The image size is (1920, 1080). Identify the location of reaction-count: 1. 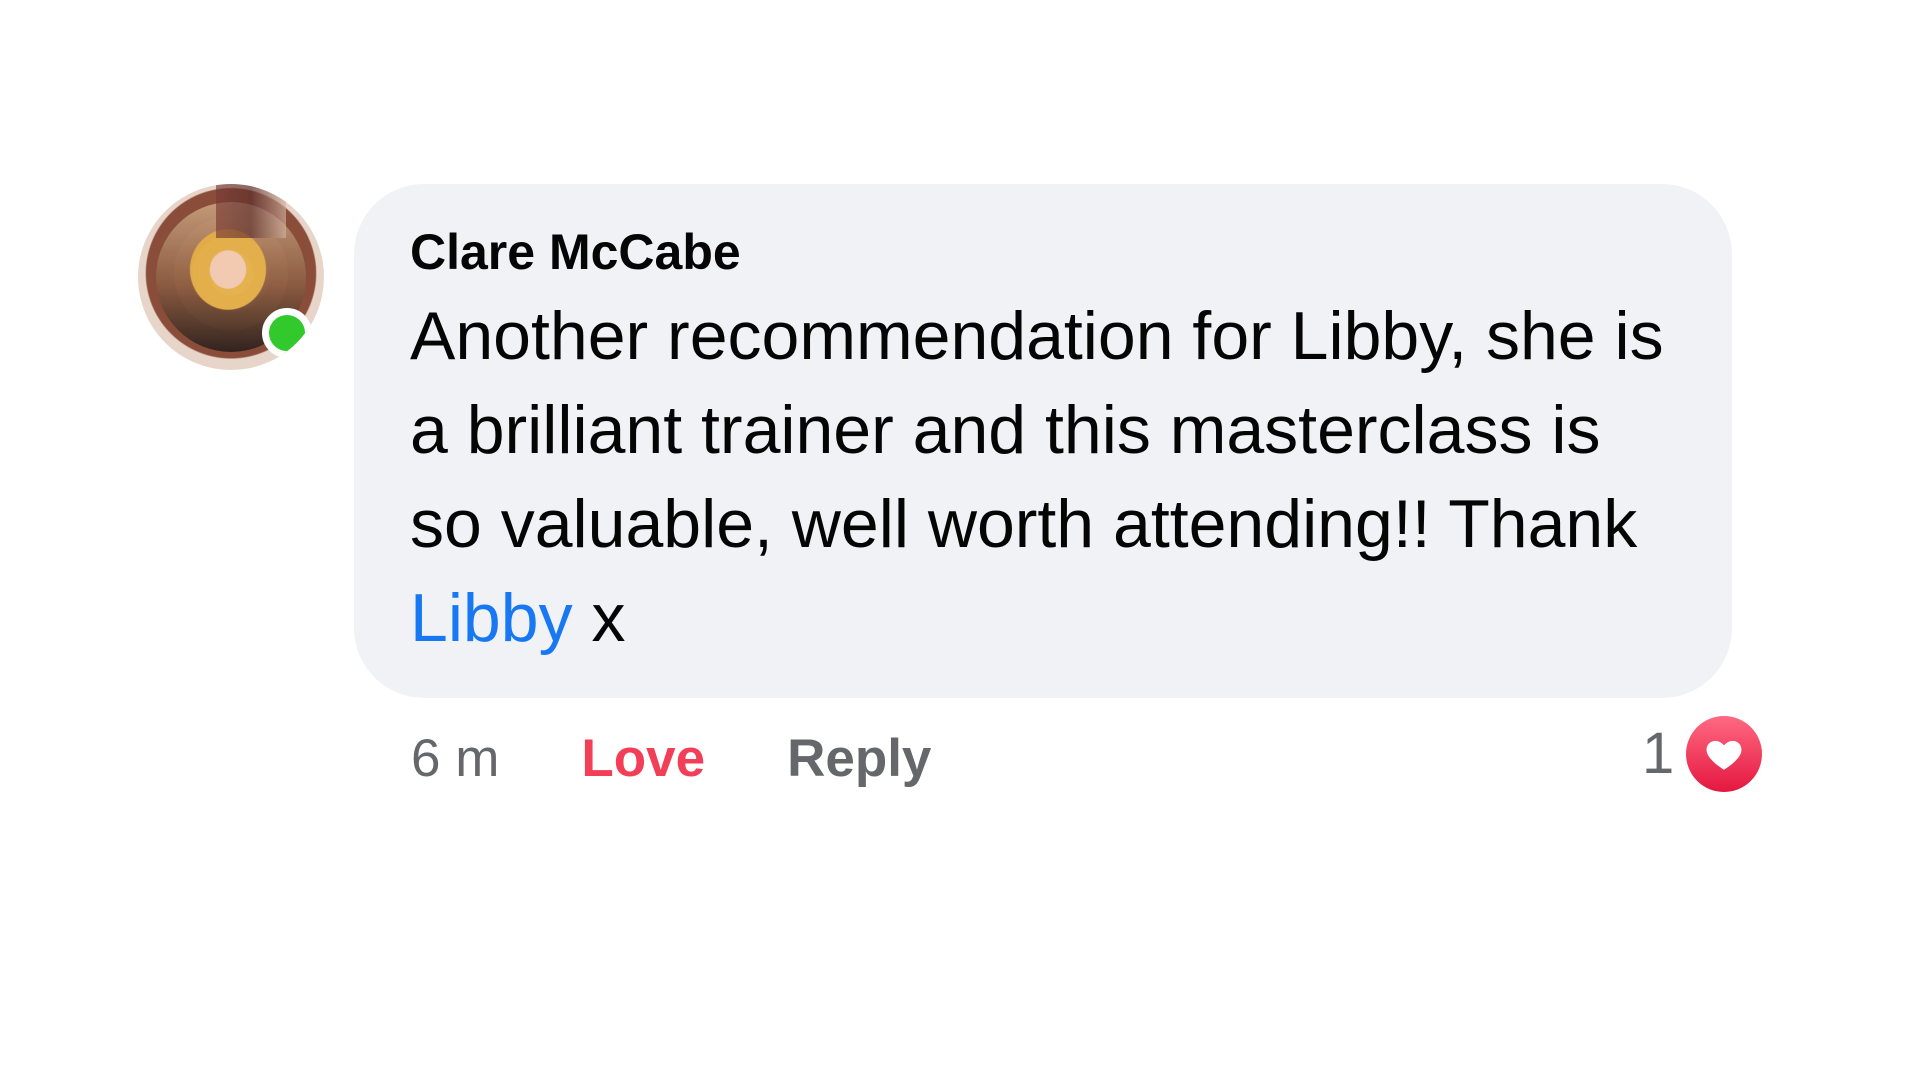
(1658, 753).